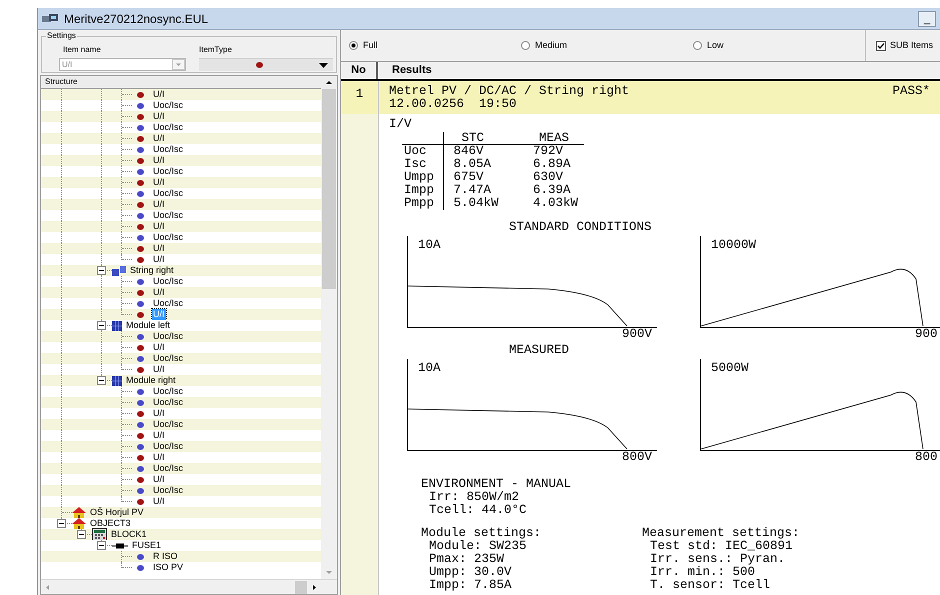  I want to click on environment-value: Irr: 850W/m2, so click(474, 497).